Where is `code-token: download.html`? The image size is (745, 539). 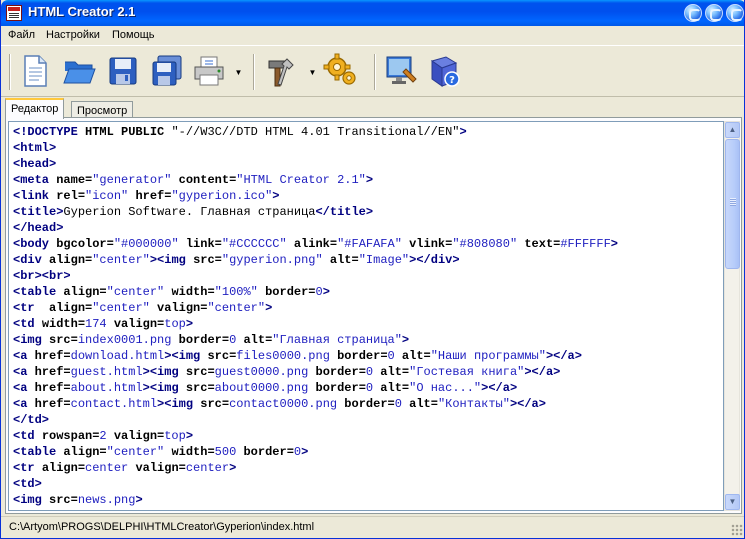 code-token: download.html is located at coordinates (117, 356).